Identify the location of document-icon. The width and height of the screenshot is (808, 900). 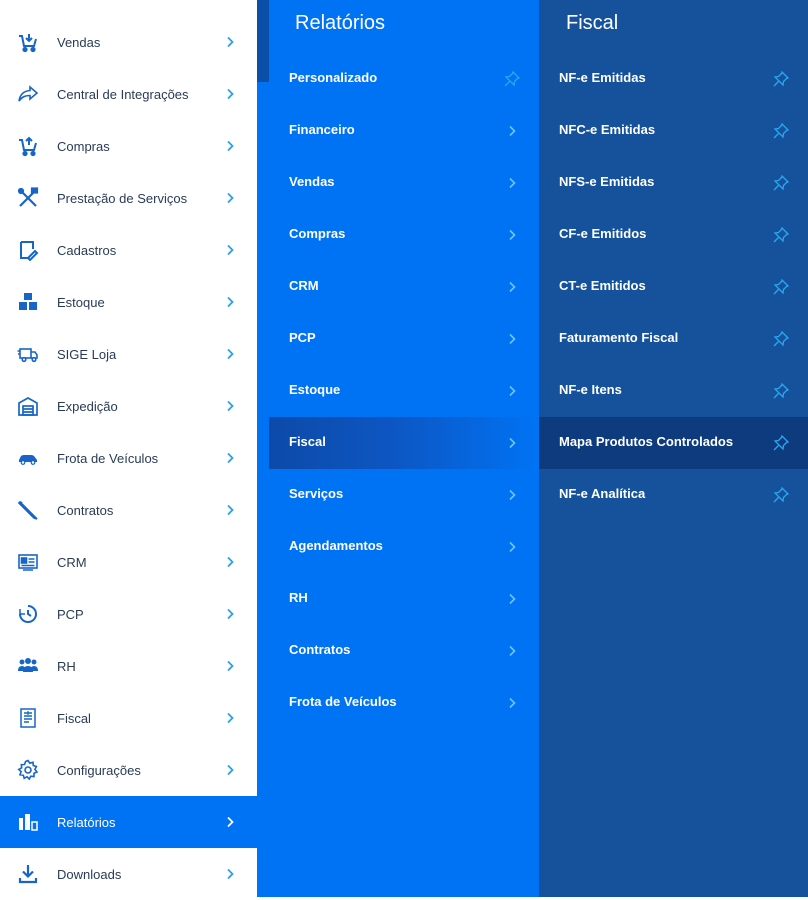
(28, 718).